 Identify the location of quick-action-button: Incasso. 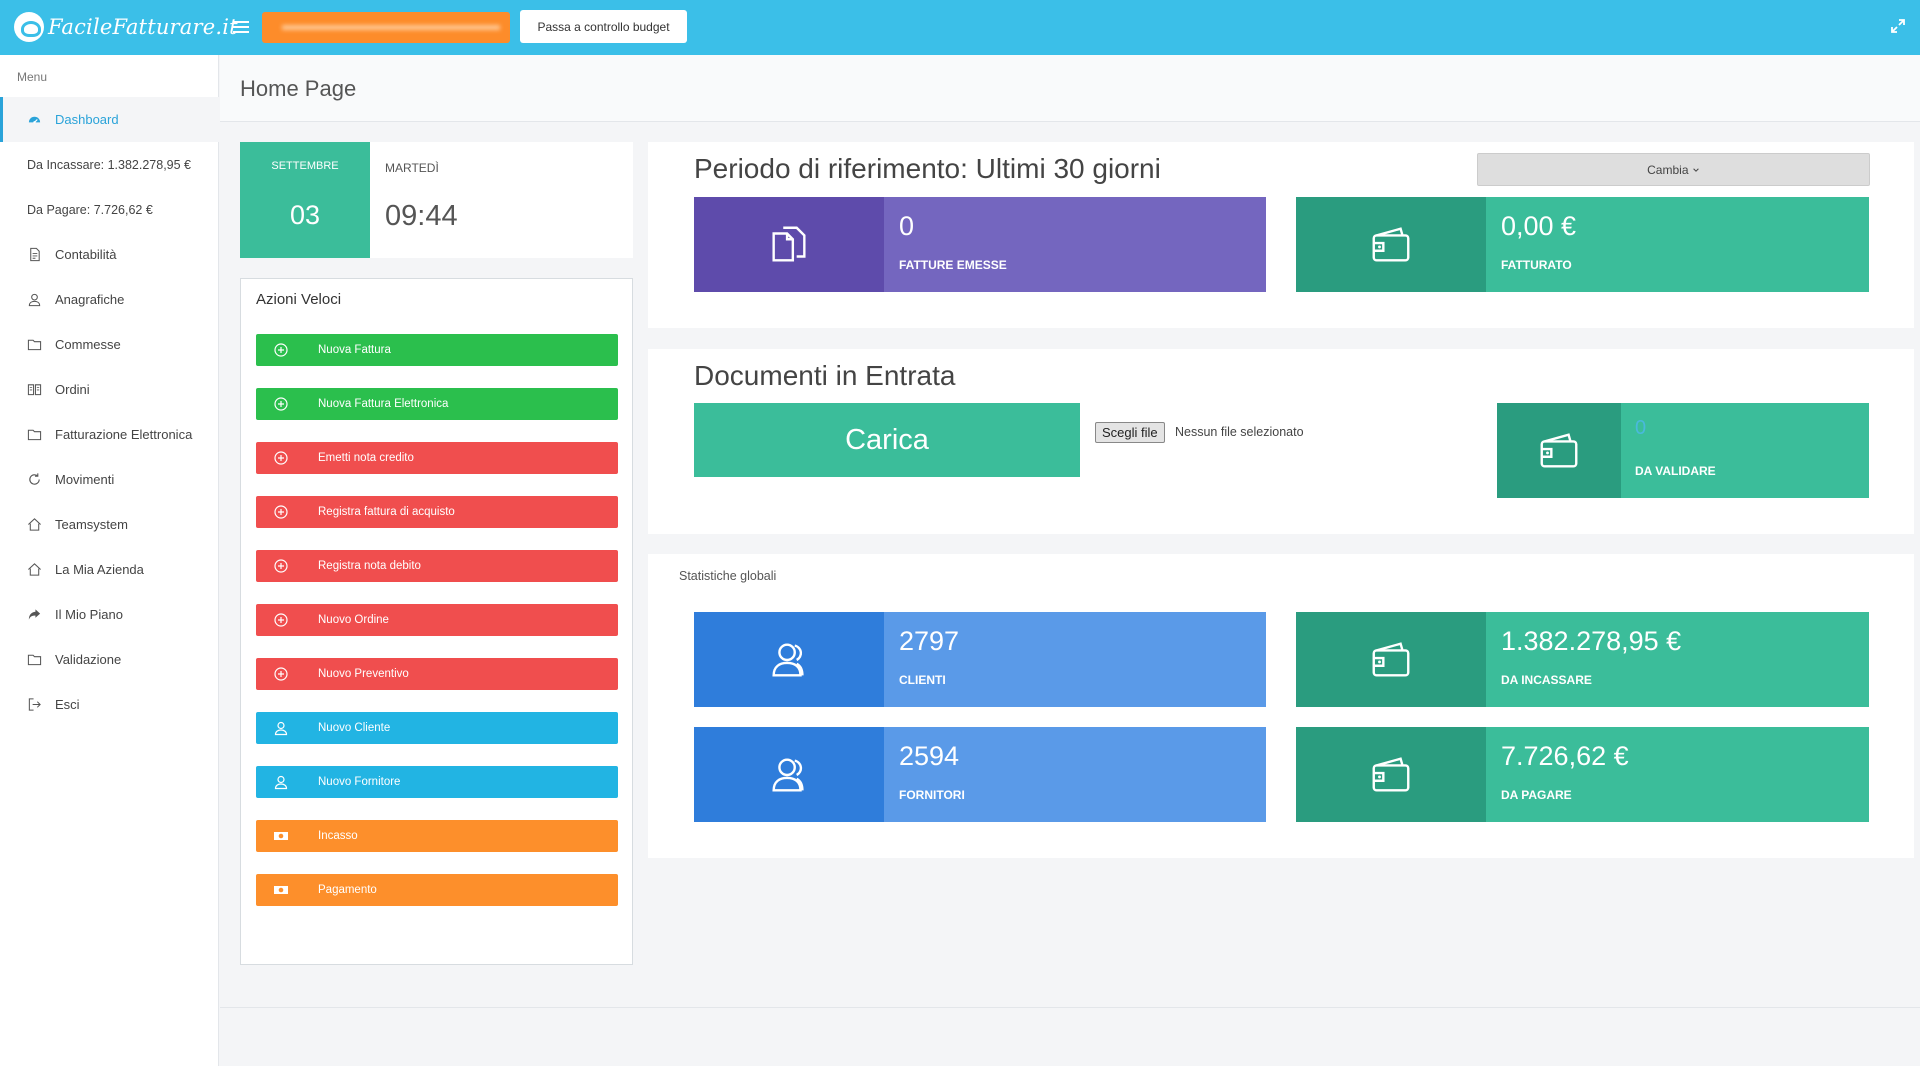
(437, 836).